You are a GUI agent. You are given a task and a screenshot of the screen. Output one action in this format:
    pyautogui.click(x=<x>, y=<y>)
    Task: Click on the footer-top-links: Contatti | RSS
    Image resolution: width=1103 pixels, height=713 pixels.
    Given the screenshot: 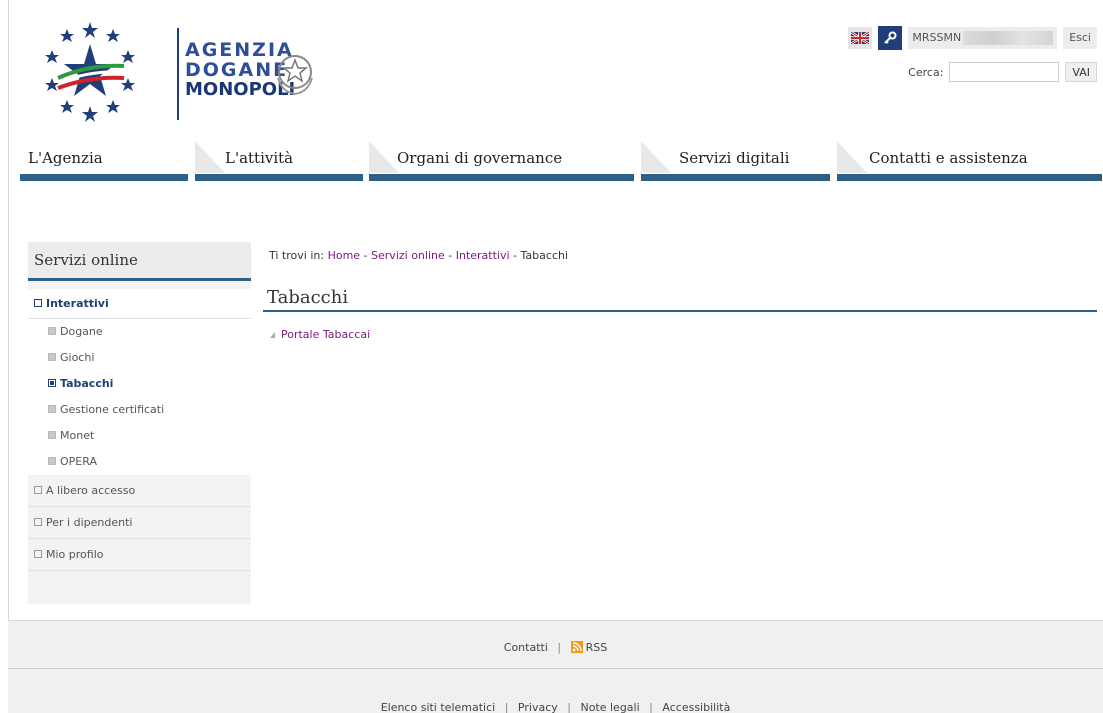 What is the action you would take?
    pyautogui.click(x=555, y=645)
    